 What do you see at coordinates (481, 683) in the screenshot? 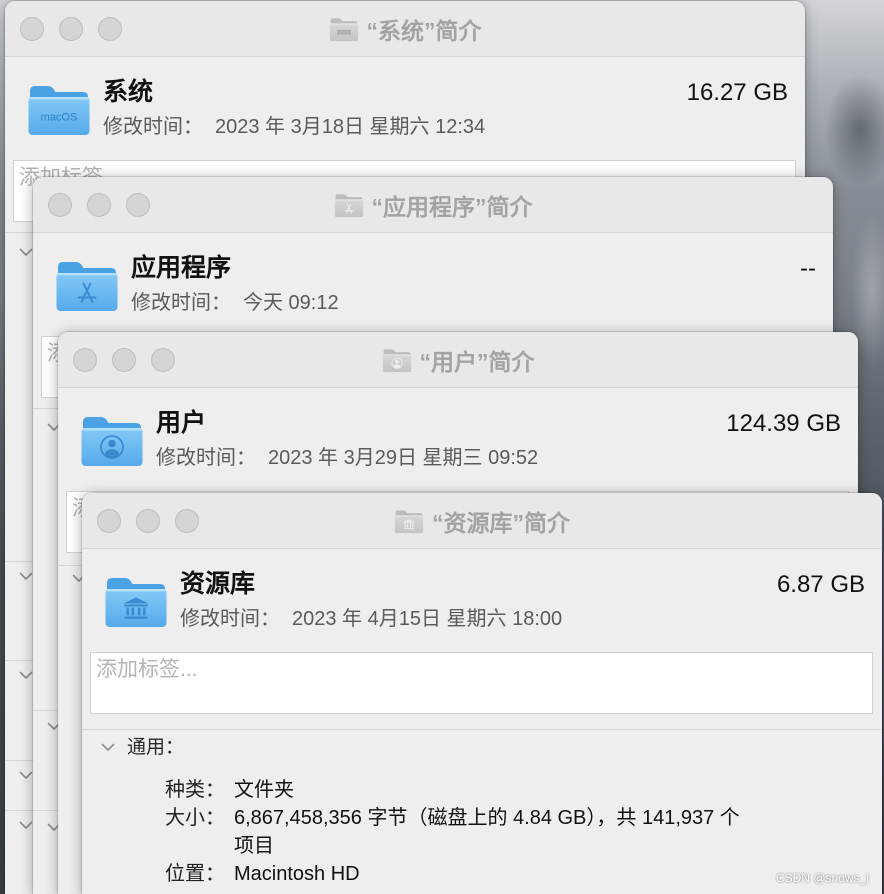
I see `tags-field` at bounding box center [481, 683].